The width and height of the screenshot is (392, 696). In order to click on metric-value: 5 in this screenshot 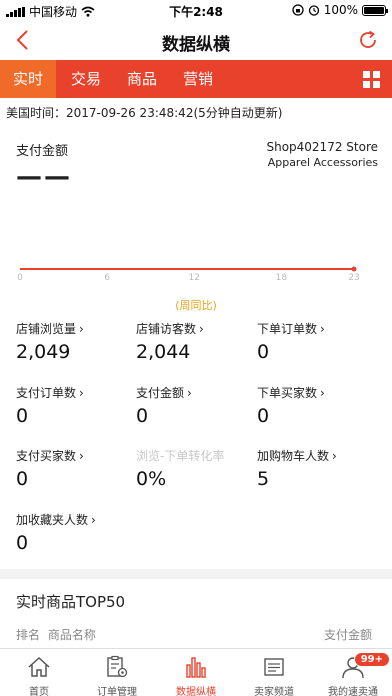, I will do `click(263, 479)`.